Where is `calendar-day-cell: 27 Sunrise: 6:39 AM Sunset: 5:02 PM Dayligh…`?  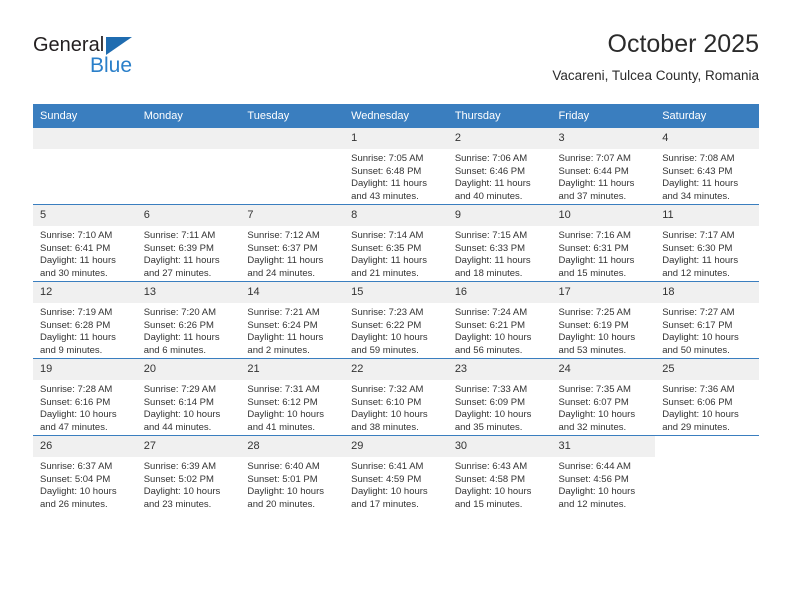 calendar-day-cell: 27 Sunrise: 6:39 AM Sunset: 5:02 PM Dayligh… is located at coordinates (188, 473).